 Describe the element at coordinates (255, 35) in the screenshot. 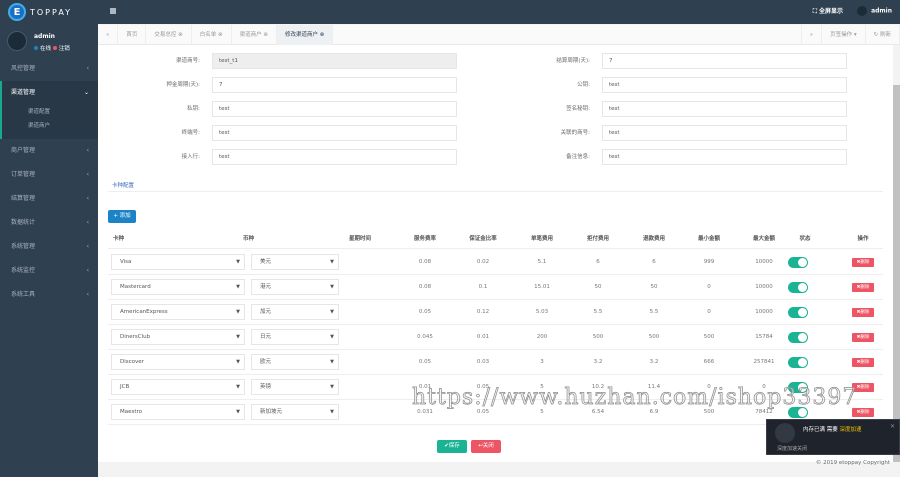

I see `tab-channel-merchant: 渠道商户 ⊗` at that location.